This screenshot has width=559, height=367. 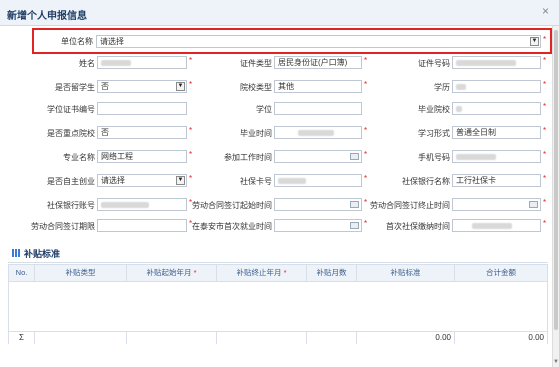 I want to click on column-header-standard: 补贴标准, so click(x=406, y=273).